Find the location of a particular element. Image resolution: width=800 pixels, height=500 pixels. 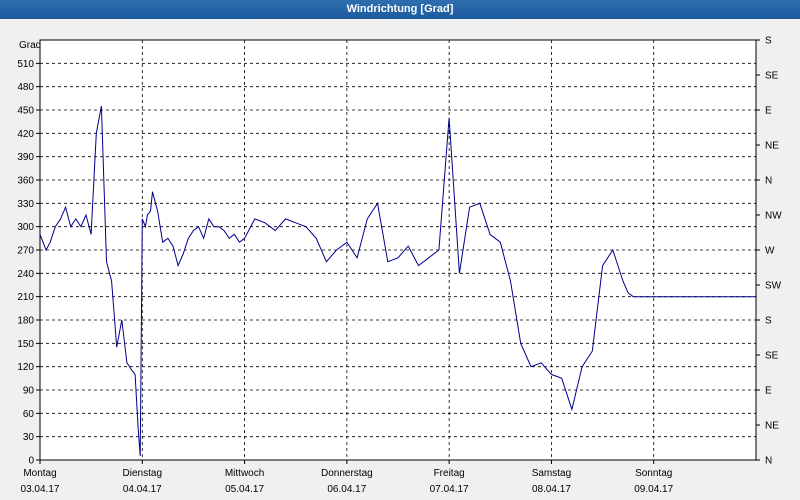

y-tick-label: 390 is located at coordinates (25, 157).